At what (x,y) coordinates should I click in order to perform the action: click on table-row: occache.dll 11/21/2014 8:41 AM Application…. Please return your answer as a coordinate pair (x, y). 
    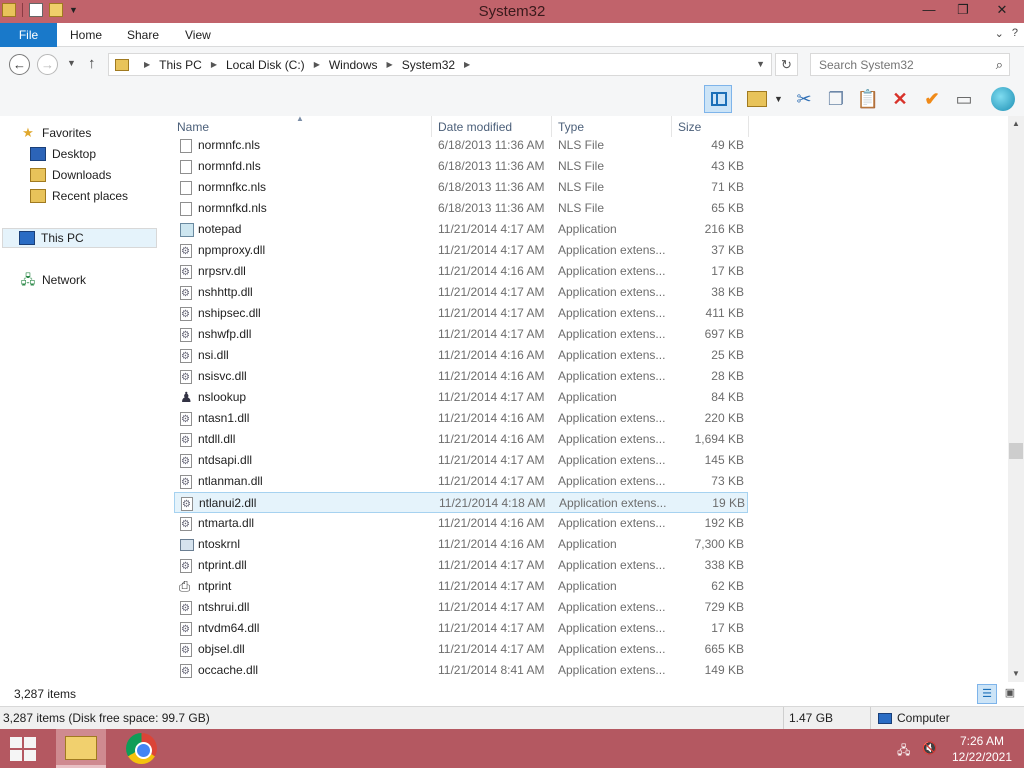
    Looking at the image, I should click on (584, 671).